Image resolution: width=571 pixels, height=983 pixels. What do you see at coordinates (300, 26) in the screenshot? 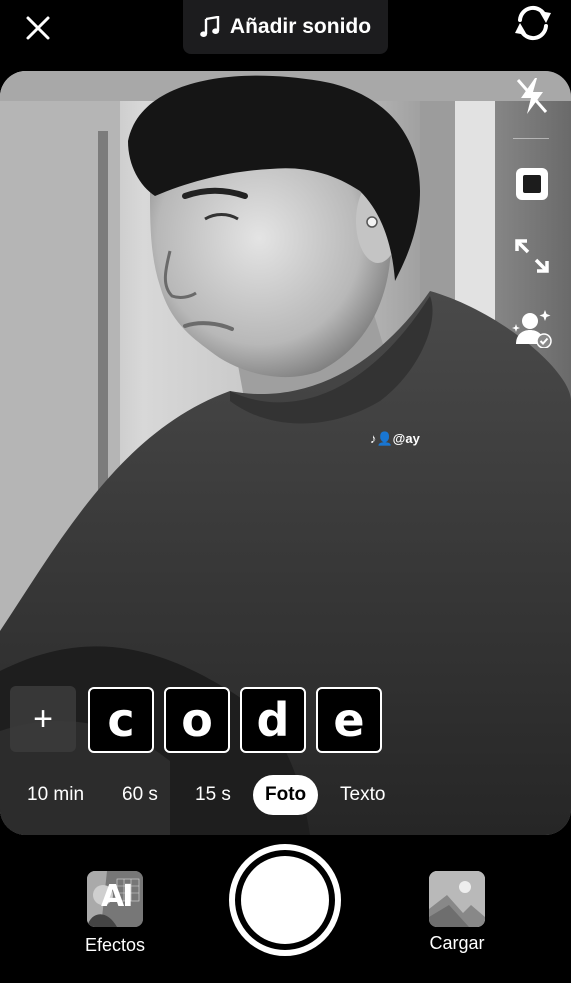
I see `add-sound-label: Añadir sonido` at bounding box center [300, 26].